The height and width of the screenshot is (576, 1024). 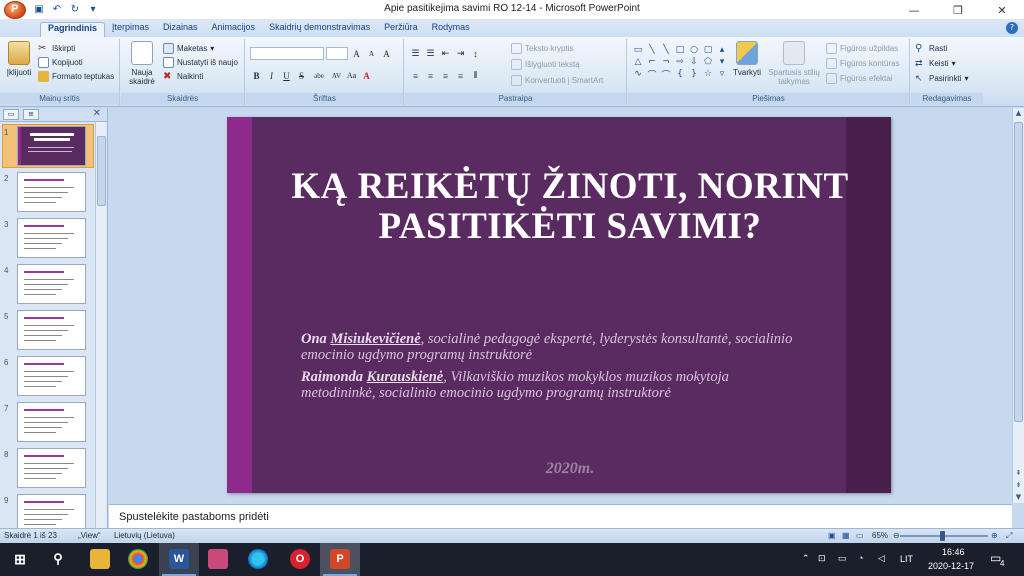 What do you see at coordinates (1018, 485) in the screenshot?
I see `next-slide-icon: ⇟` at bounding box center [1018, 485].